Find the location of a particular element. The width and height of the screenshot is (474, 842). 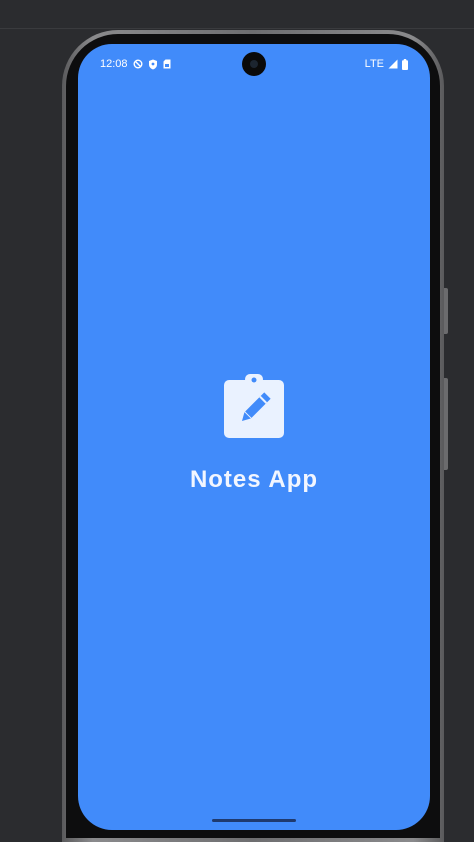

status-bar-left: 12:08 is located at coordinates (135, 64).